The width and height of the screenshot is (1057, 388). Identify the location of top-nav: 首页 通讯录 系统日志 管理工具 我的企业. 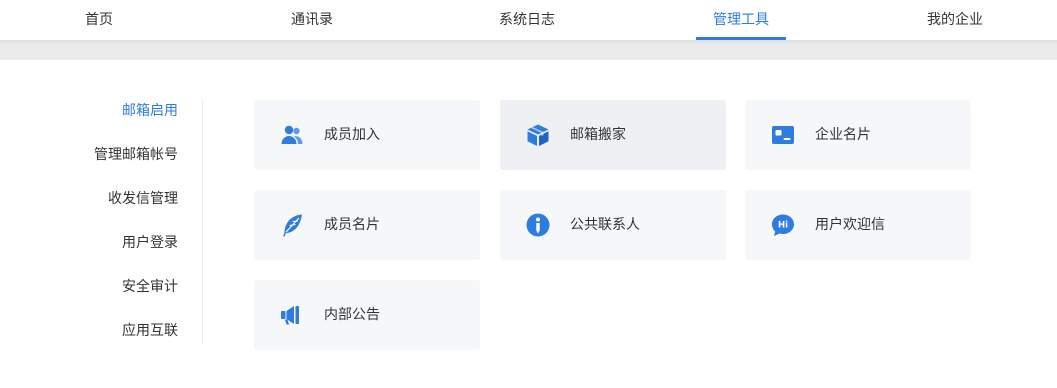
(528, 20).